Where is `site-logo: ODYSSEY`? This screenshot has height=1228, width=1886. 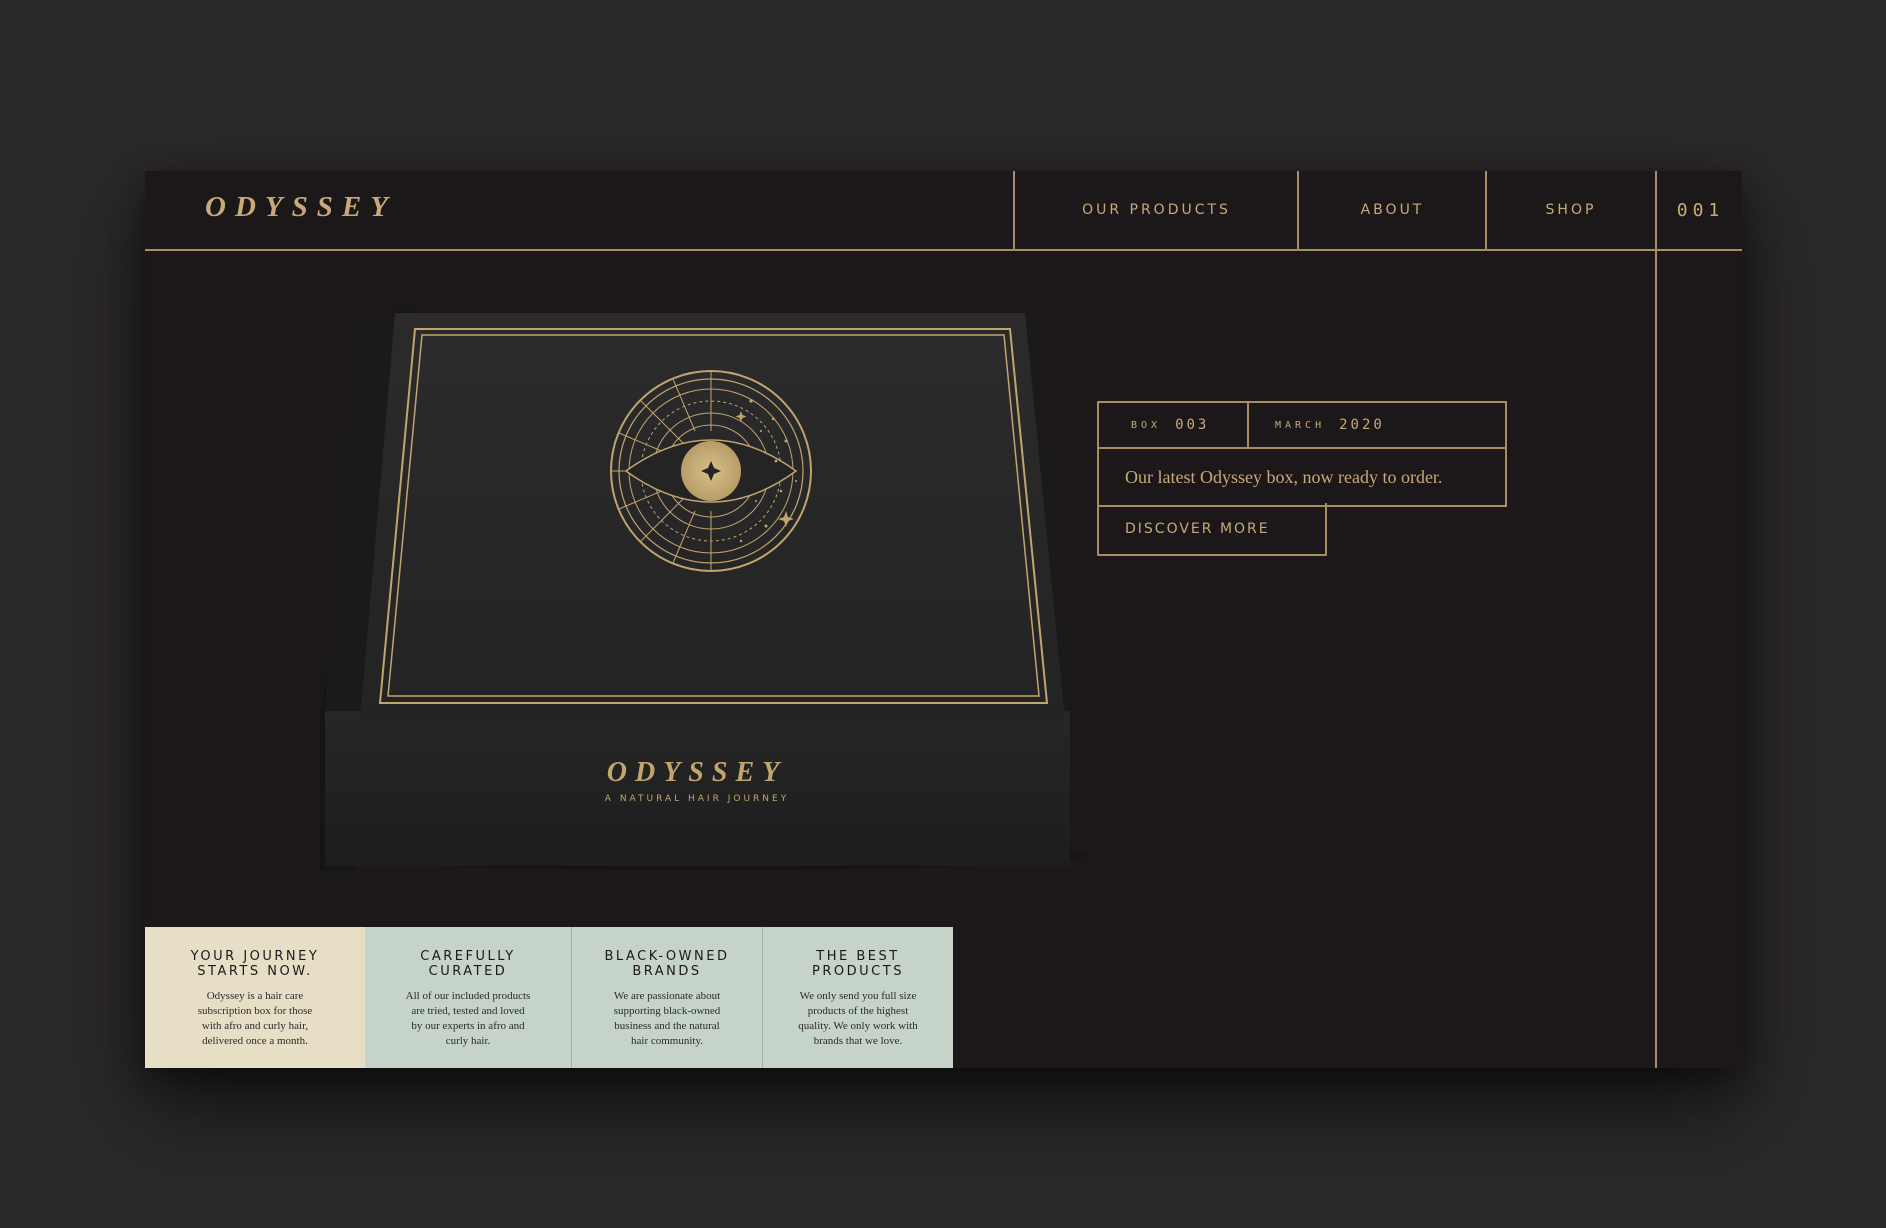
site-logo: ODYSSEY is located at coordinates (301, 207).